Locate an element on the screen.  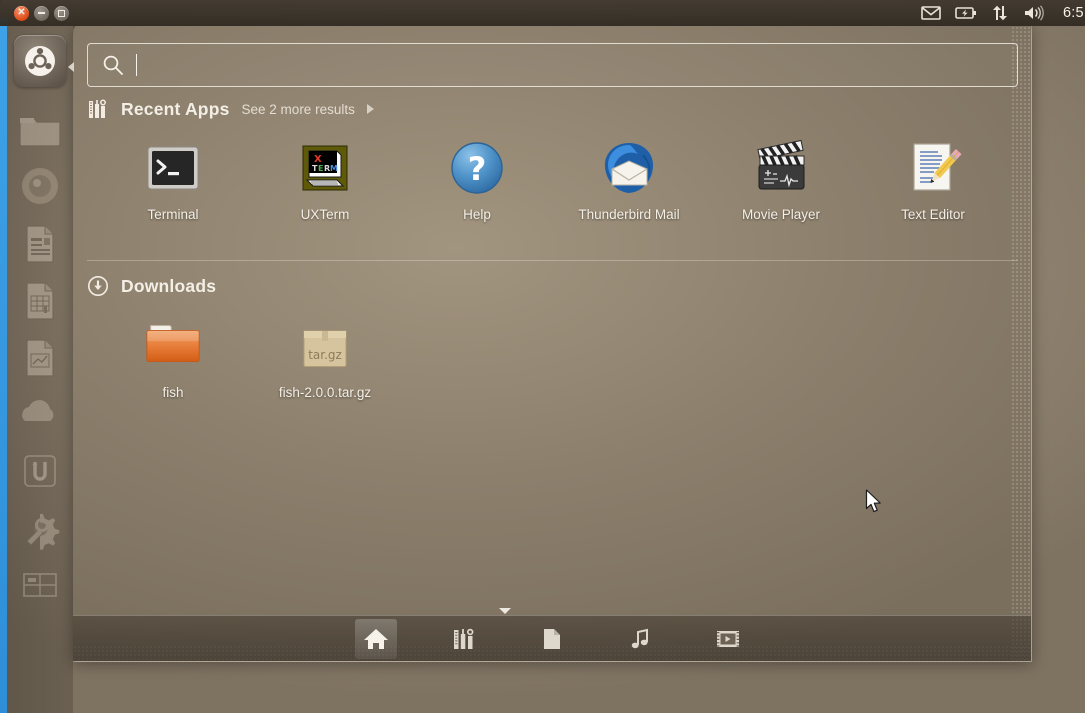
unity-launcher is located at coordinates (40, 369).